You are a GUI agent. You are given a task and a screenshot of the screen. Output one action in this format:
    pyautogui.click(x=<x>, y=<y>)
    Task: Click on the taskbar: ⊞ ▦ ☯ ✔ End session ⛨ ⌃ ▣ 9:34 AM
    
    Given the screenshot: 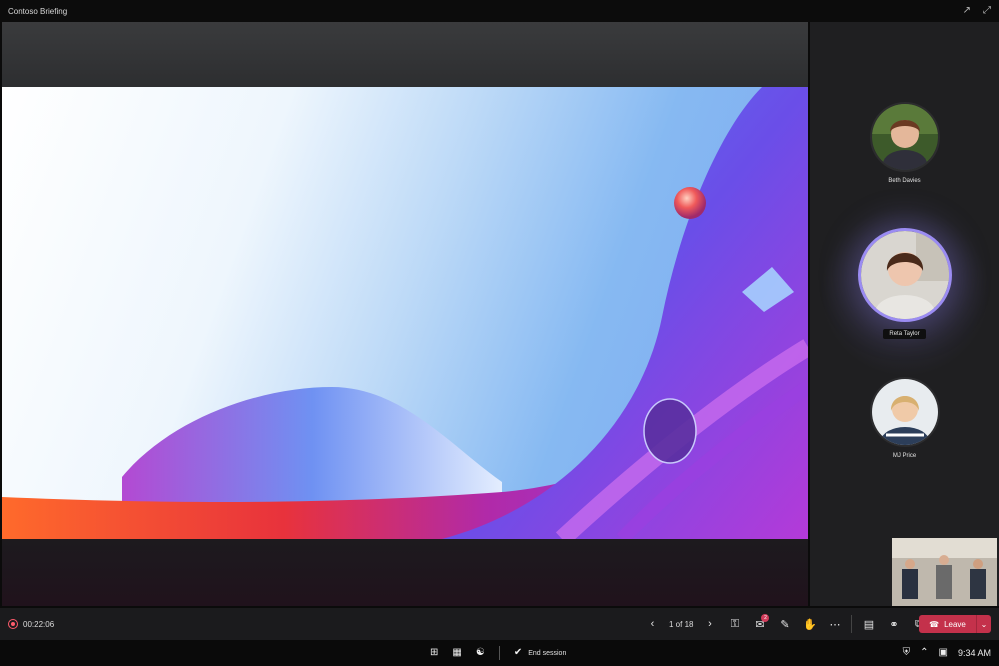 What is the action you would take?
    pyautogui.click(x=499, y=653)
    